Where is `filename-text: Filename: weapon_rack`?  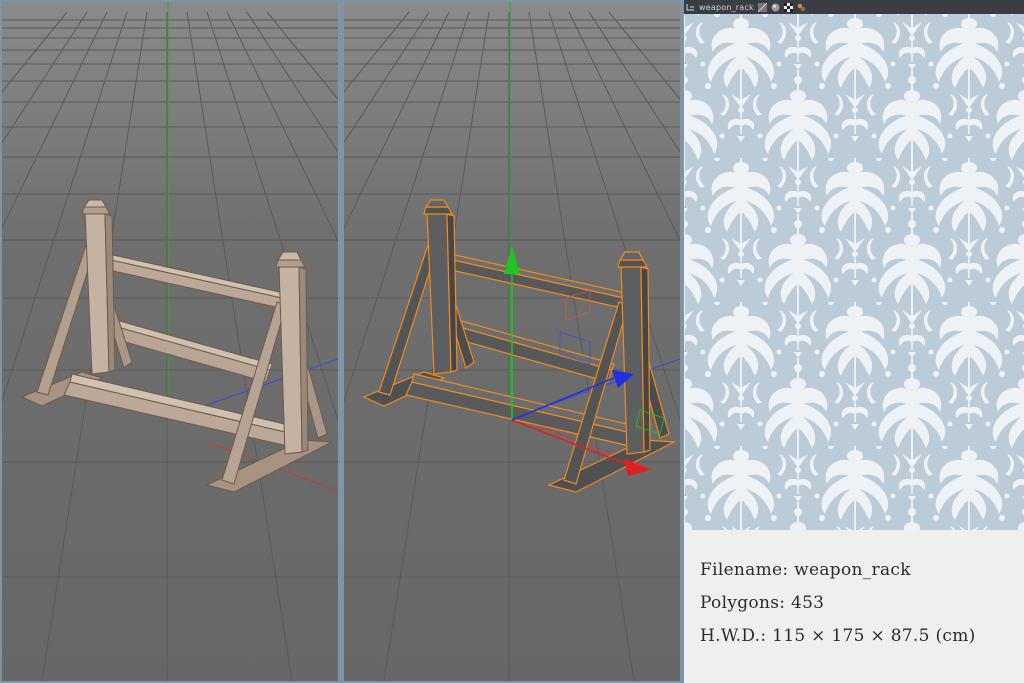 filename-text: Filename: weapon_rack is located at coordinates (805, 570).